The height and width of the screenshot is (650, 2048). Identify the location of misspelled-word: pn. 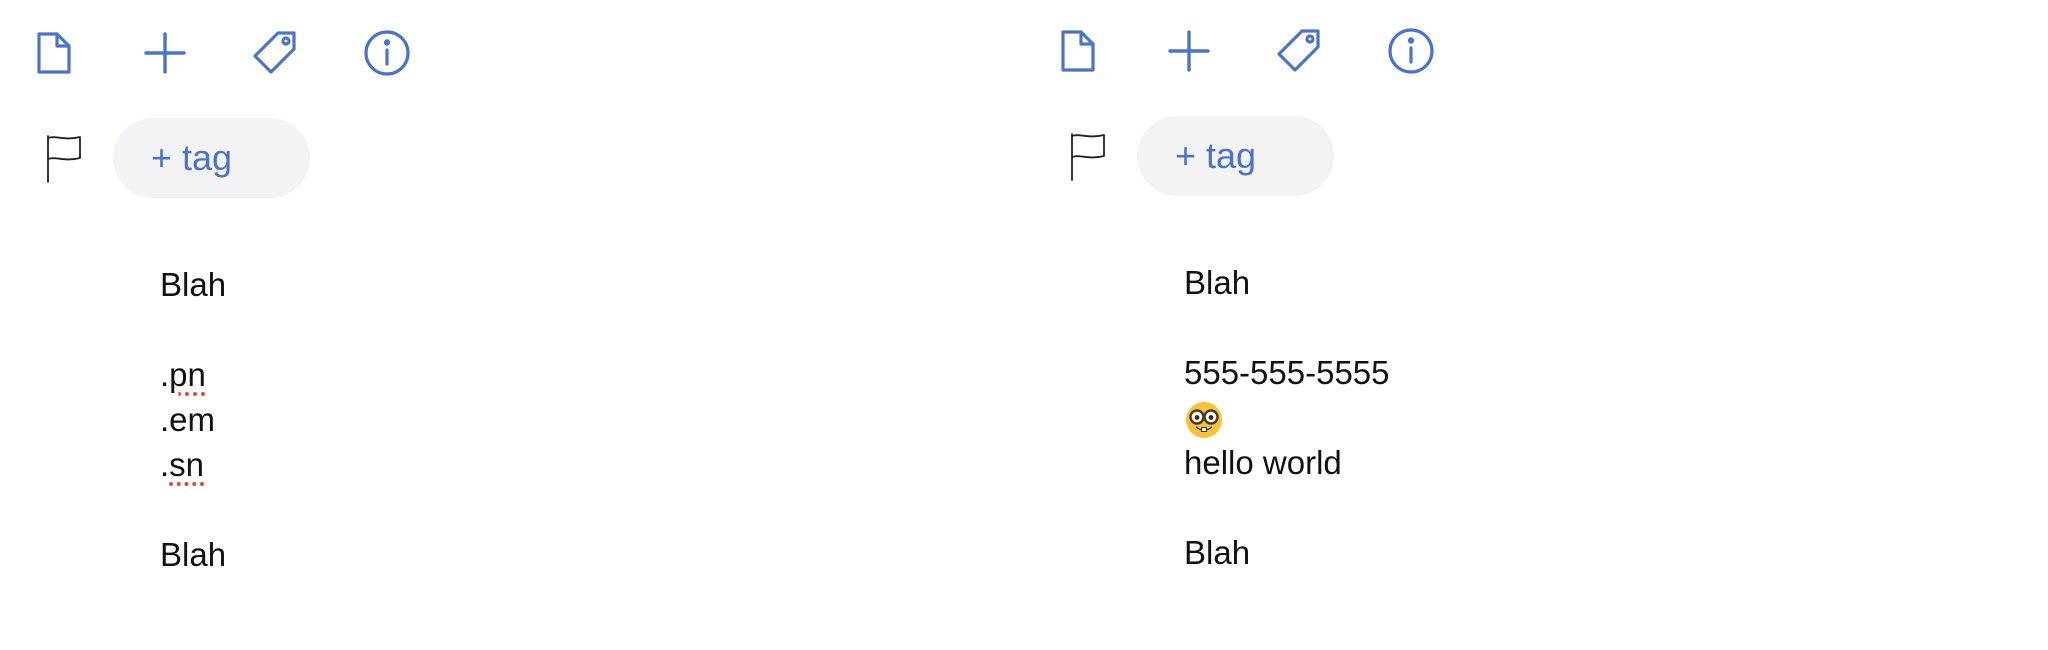
(187, 374).